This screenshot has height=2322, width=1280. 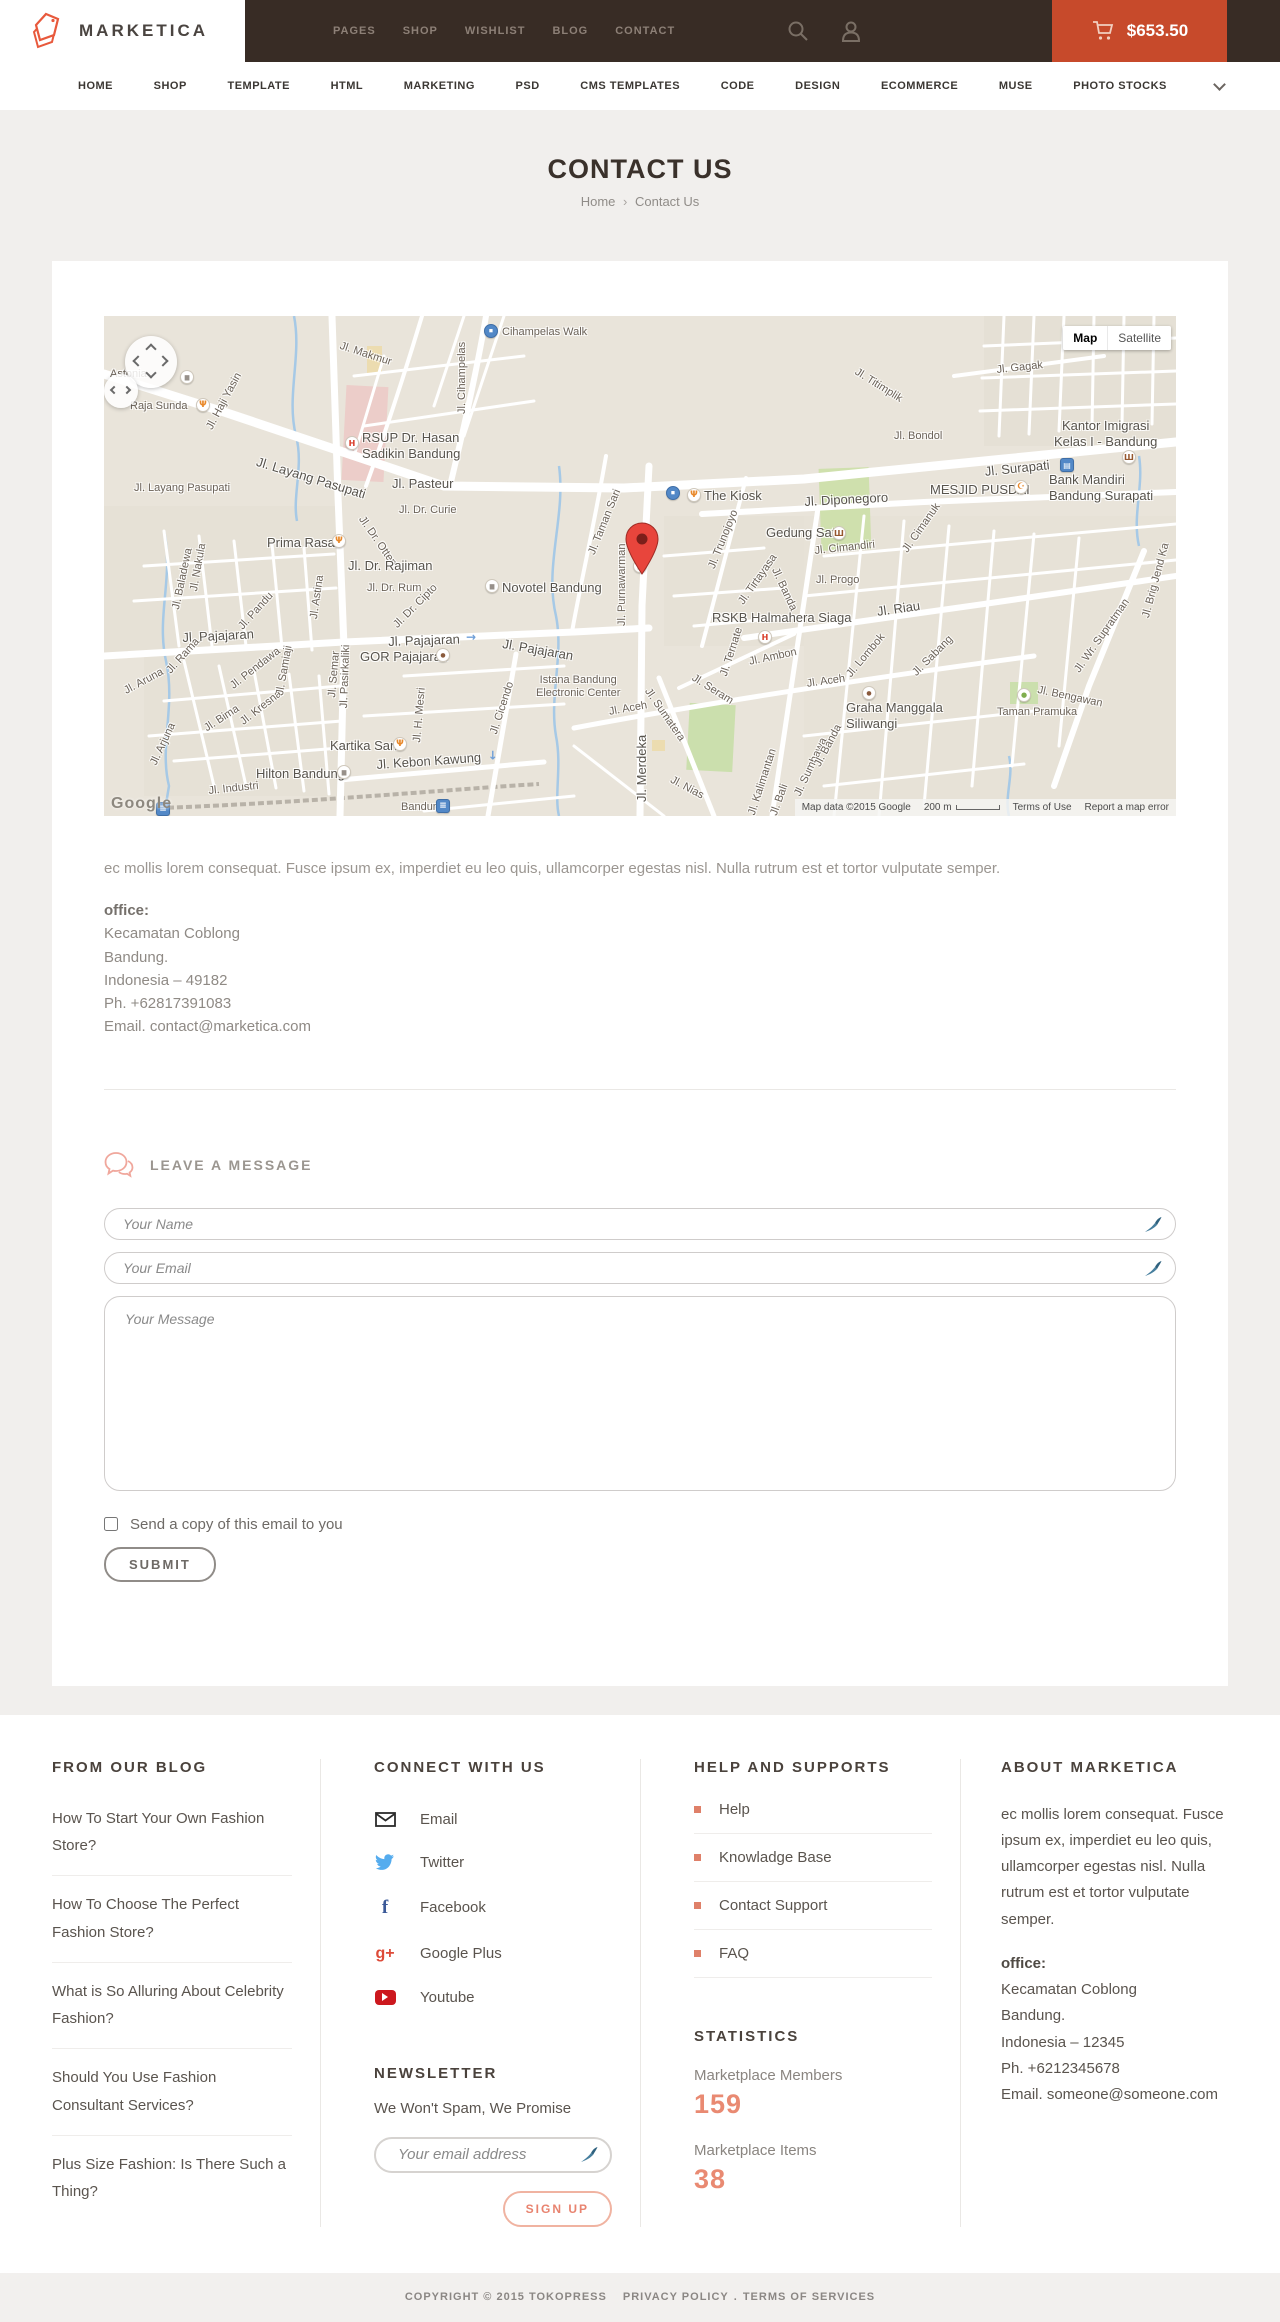 I want to click on terms-link: Terms of Use, so click(x=1042, y=807).